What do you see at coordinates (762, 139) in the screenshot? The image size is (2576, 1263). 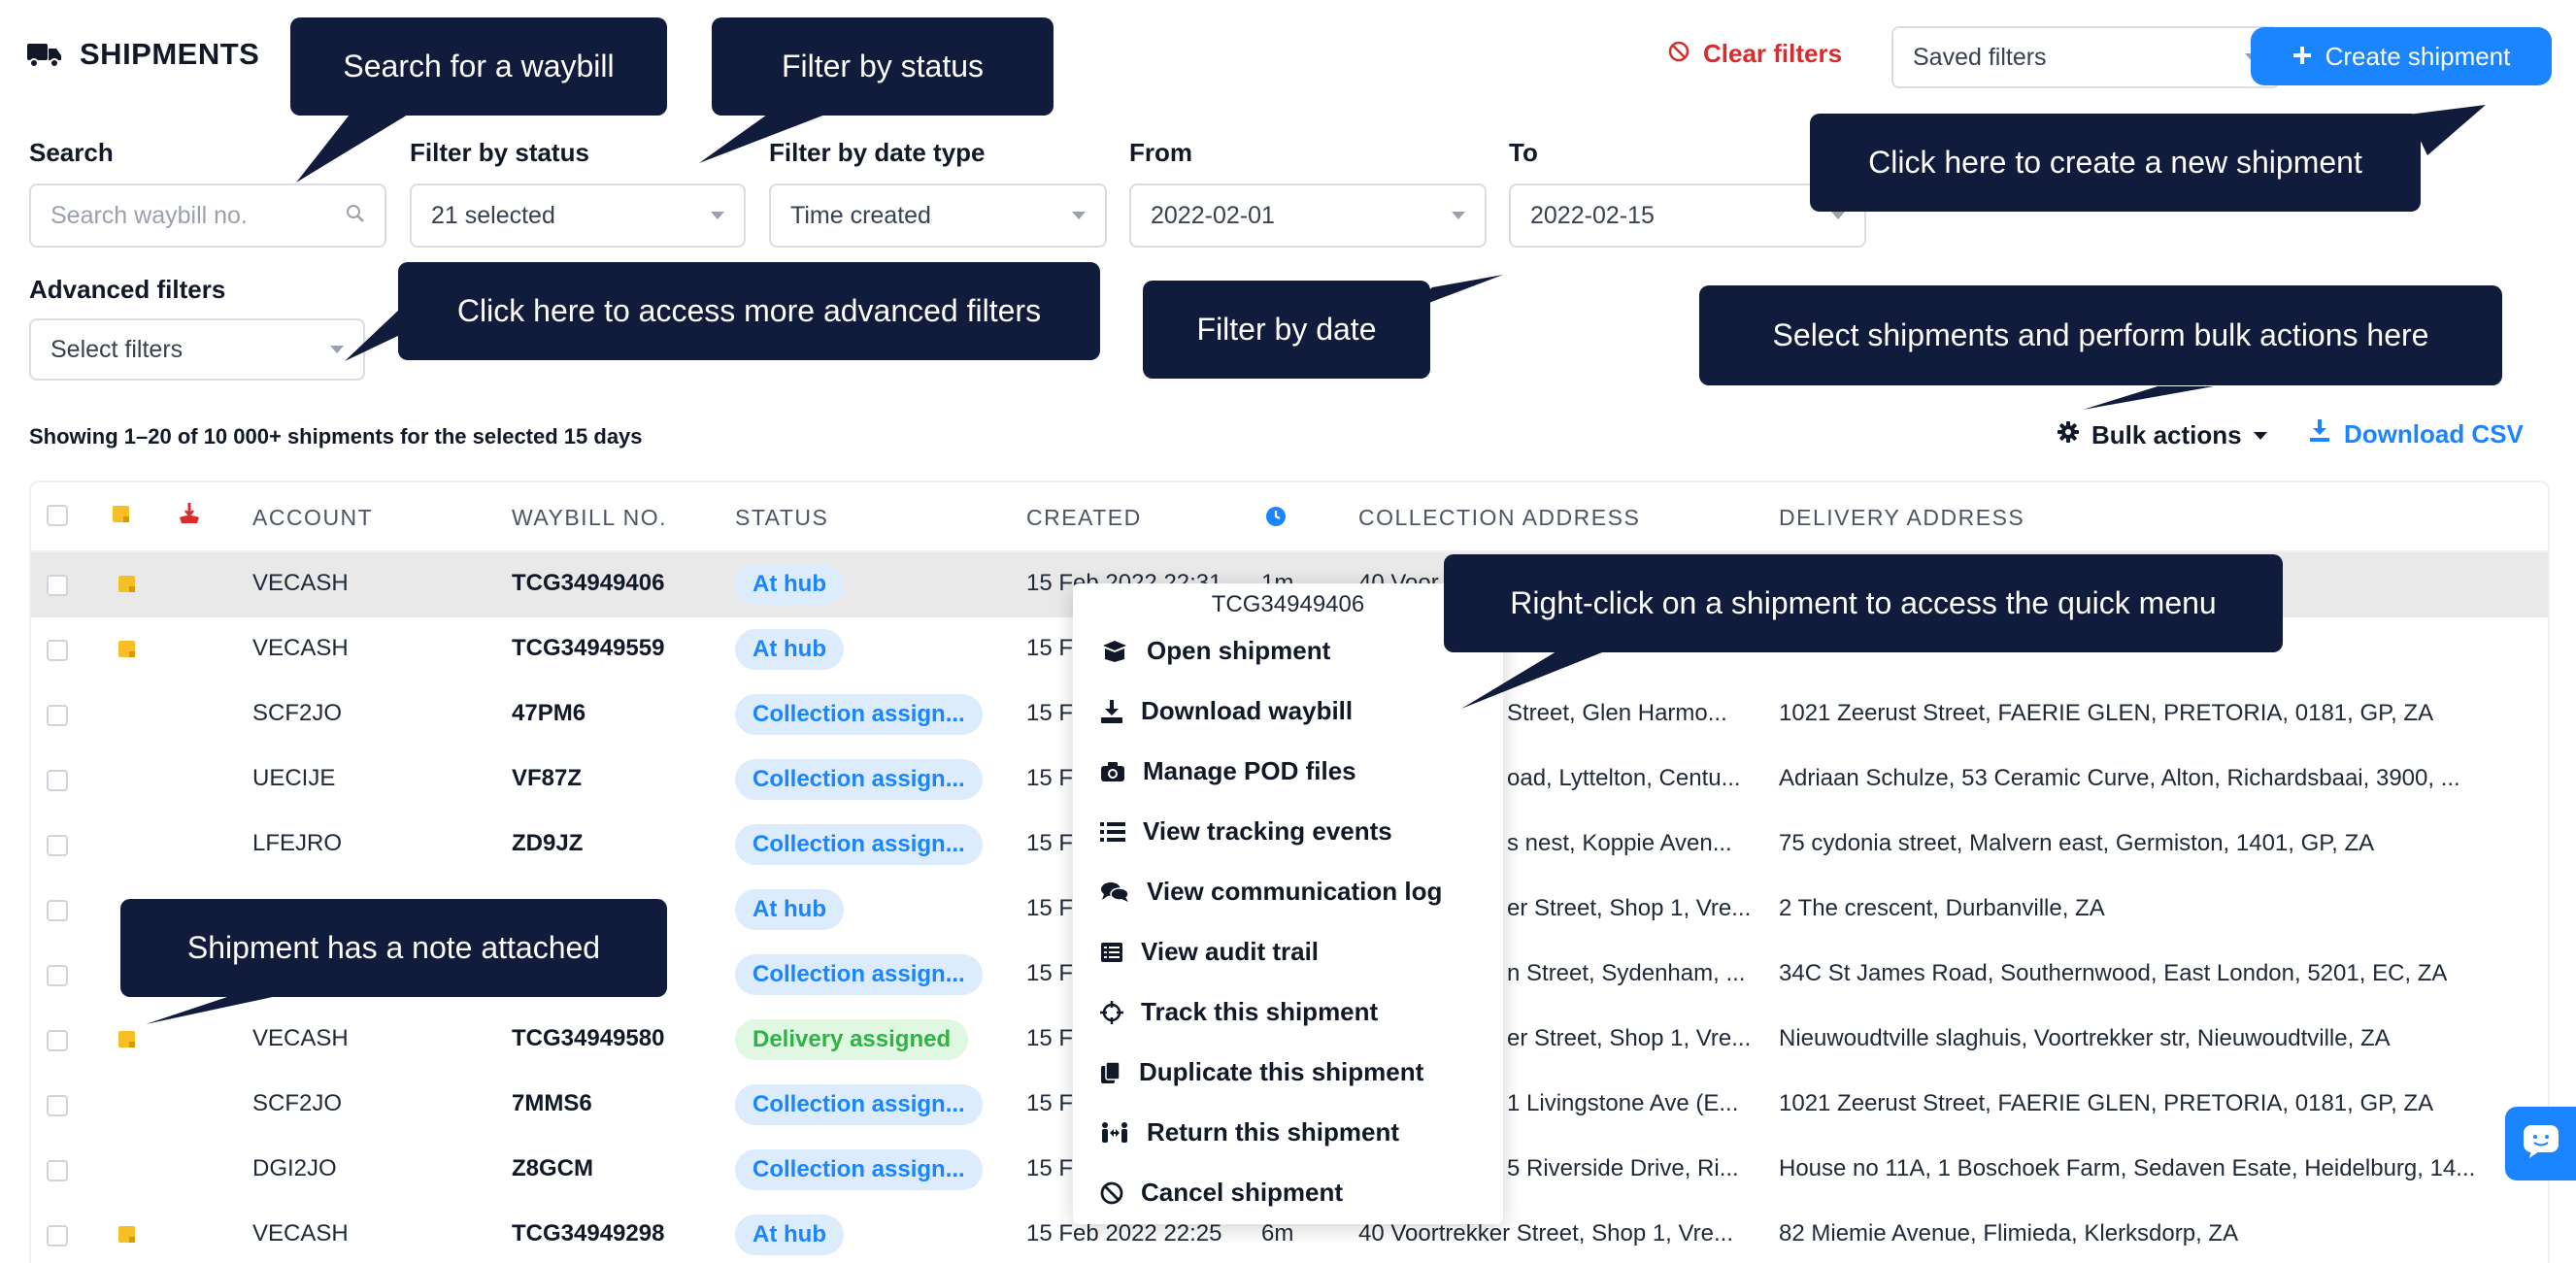 I see `status-callout-tail` at bounding box center [762, 139].